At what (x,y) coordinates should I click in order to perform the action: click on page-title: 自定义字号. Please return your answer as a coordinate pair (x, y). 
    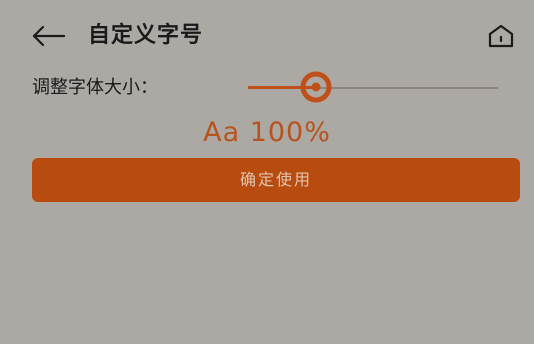
    Looking at the image, I should click on (146, 35).